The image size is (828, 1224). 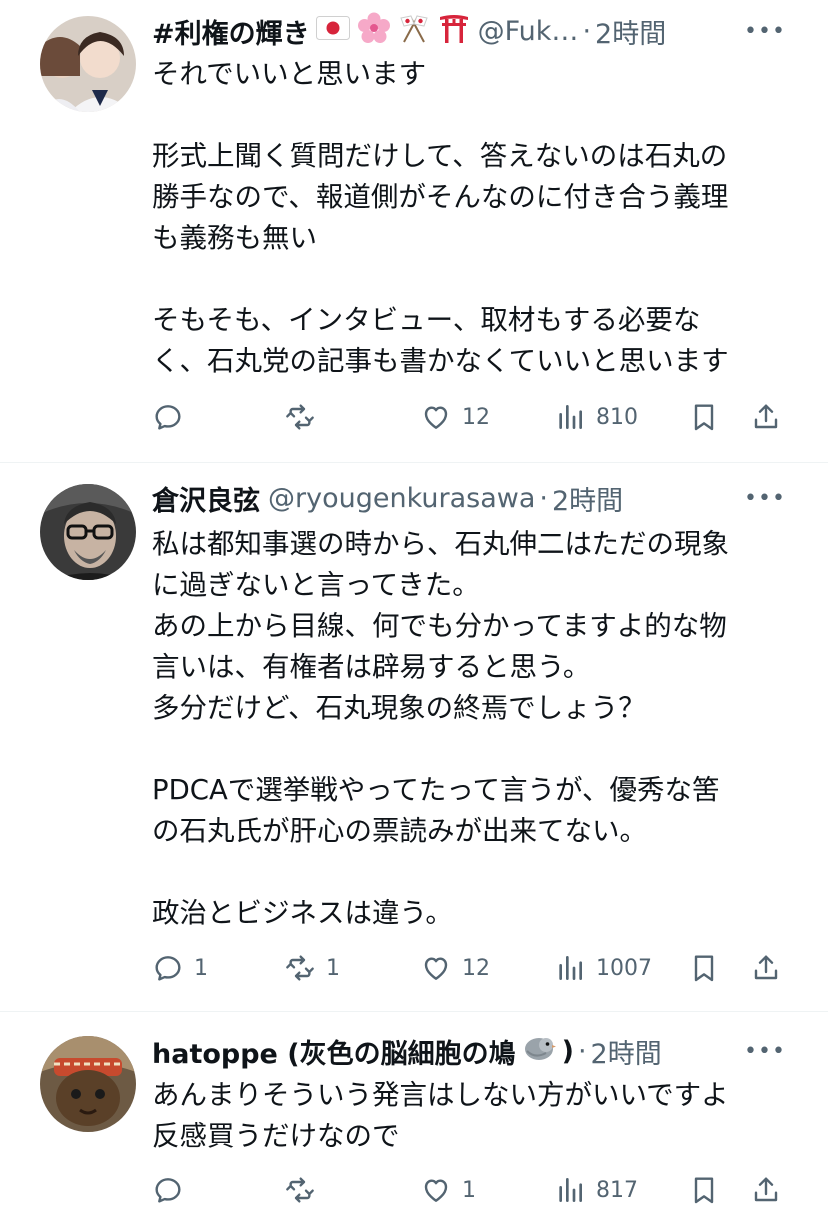 What do you see at coordinates (206, 498) in the screenshot?
I see `display-name: 倉沢良弦` at bounding box center [206, 498].